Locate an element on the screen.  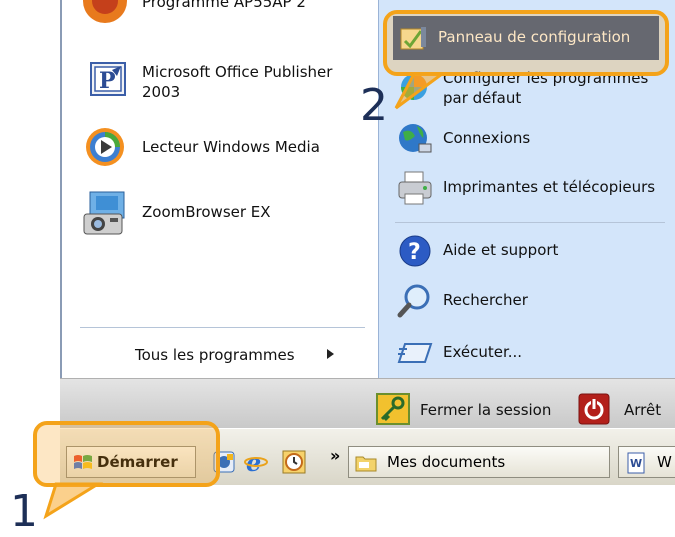
help-support-item: ? Aide et support is located at coordinates (530, 250).